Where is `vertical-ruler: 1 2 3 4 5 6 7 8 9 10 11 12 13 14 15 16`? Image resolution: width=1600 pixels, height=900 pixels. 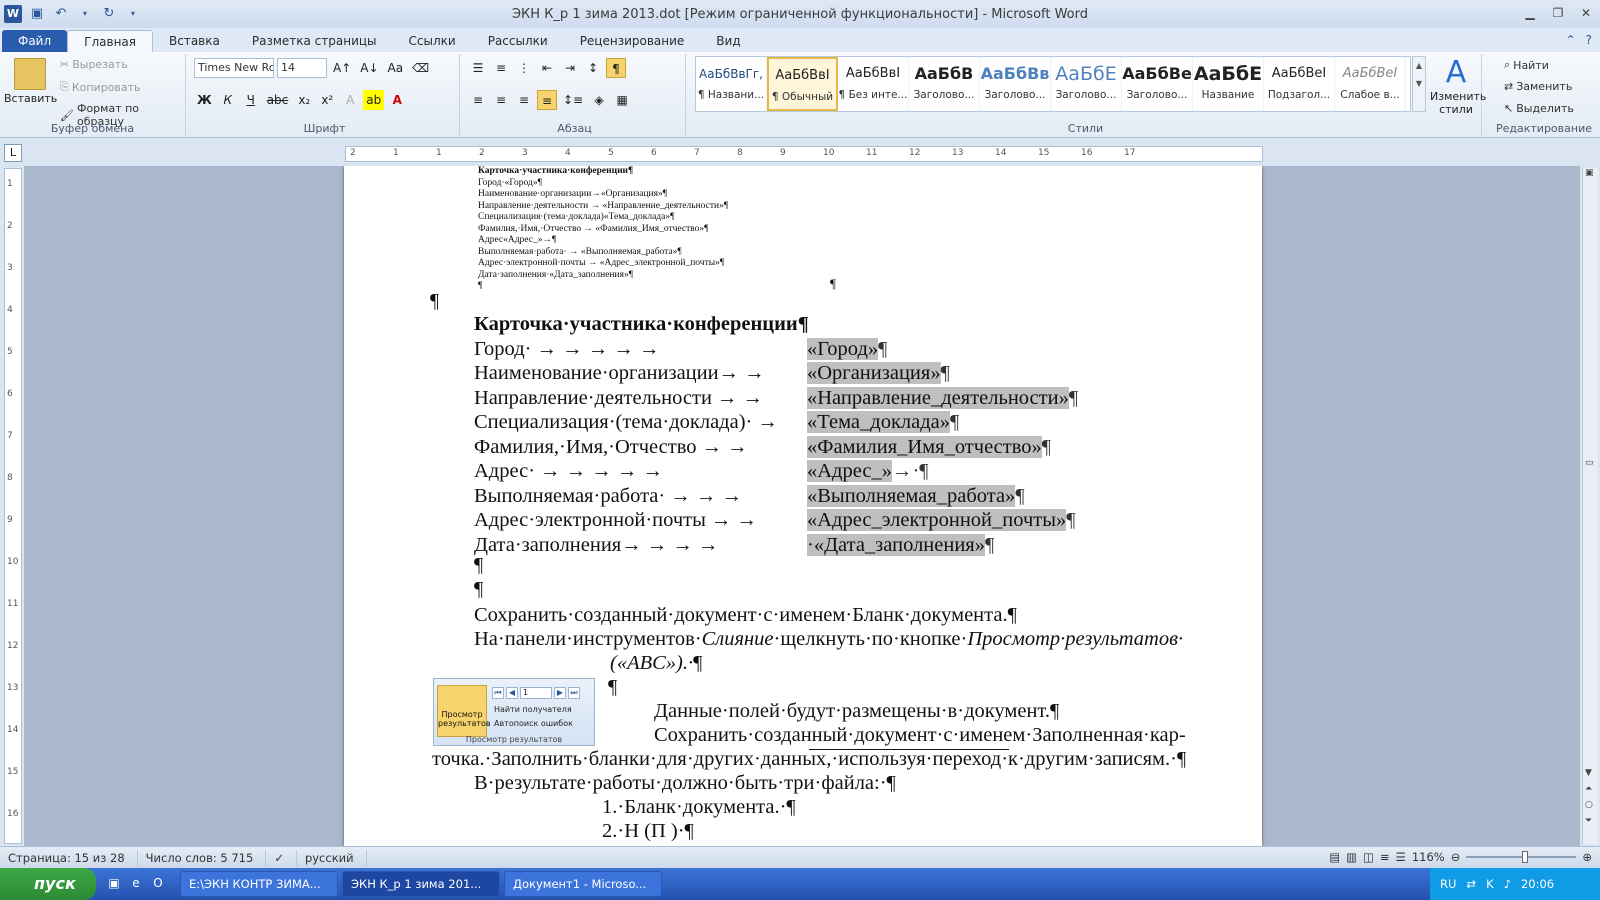
vertical-ruler: 1 2 3 4 5 6 7 8 9 10 11 12 13 14 15 16 is located at coordinates (13, 506).